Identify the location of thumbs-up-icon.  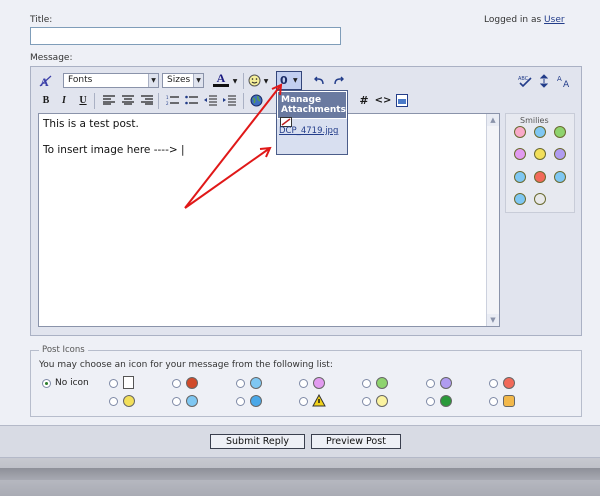
(509, 401).